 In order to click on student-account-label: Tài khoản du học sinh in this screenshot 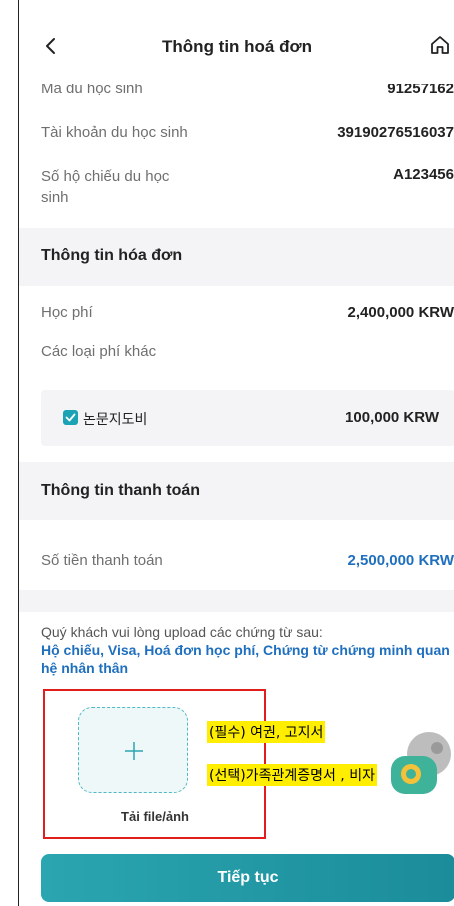, I will do `click(114, 132)`.